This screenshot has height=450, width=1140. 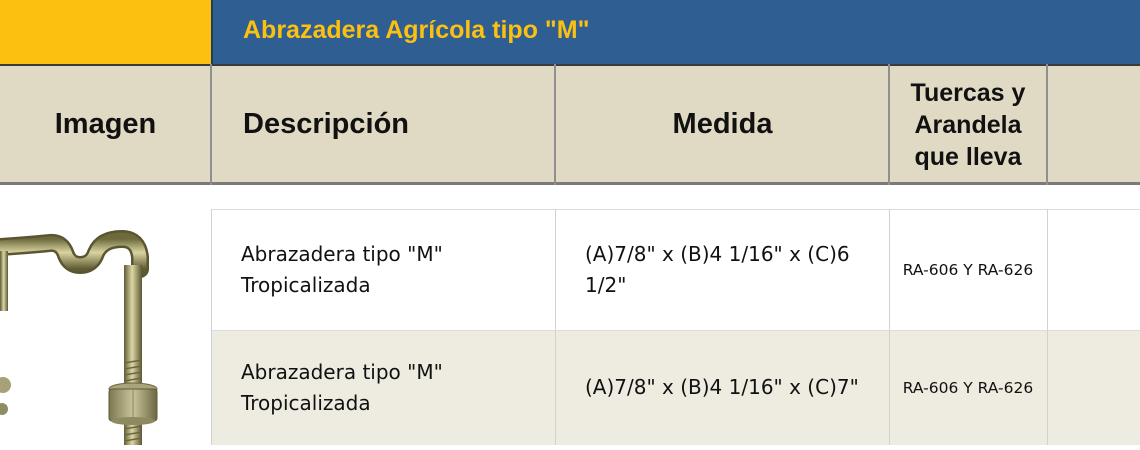 What do you see at coordinates (722, 124) in the screenshot?
I see `column-header-medida: Medida` at bounding box center [722, 124].